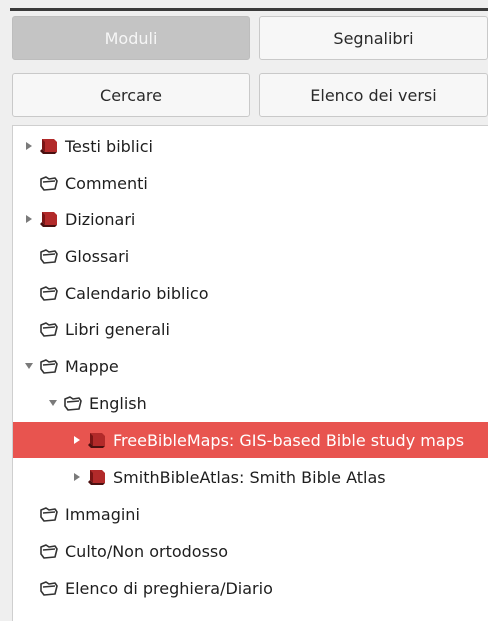  Describe the element at coordinates (250, 514) in the screenshot. I see `tree-item-immagini: Immagini` at that location.